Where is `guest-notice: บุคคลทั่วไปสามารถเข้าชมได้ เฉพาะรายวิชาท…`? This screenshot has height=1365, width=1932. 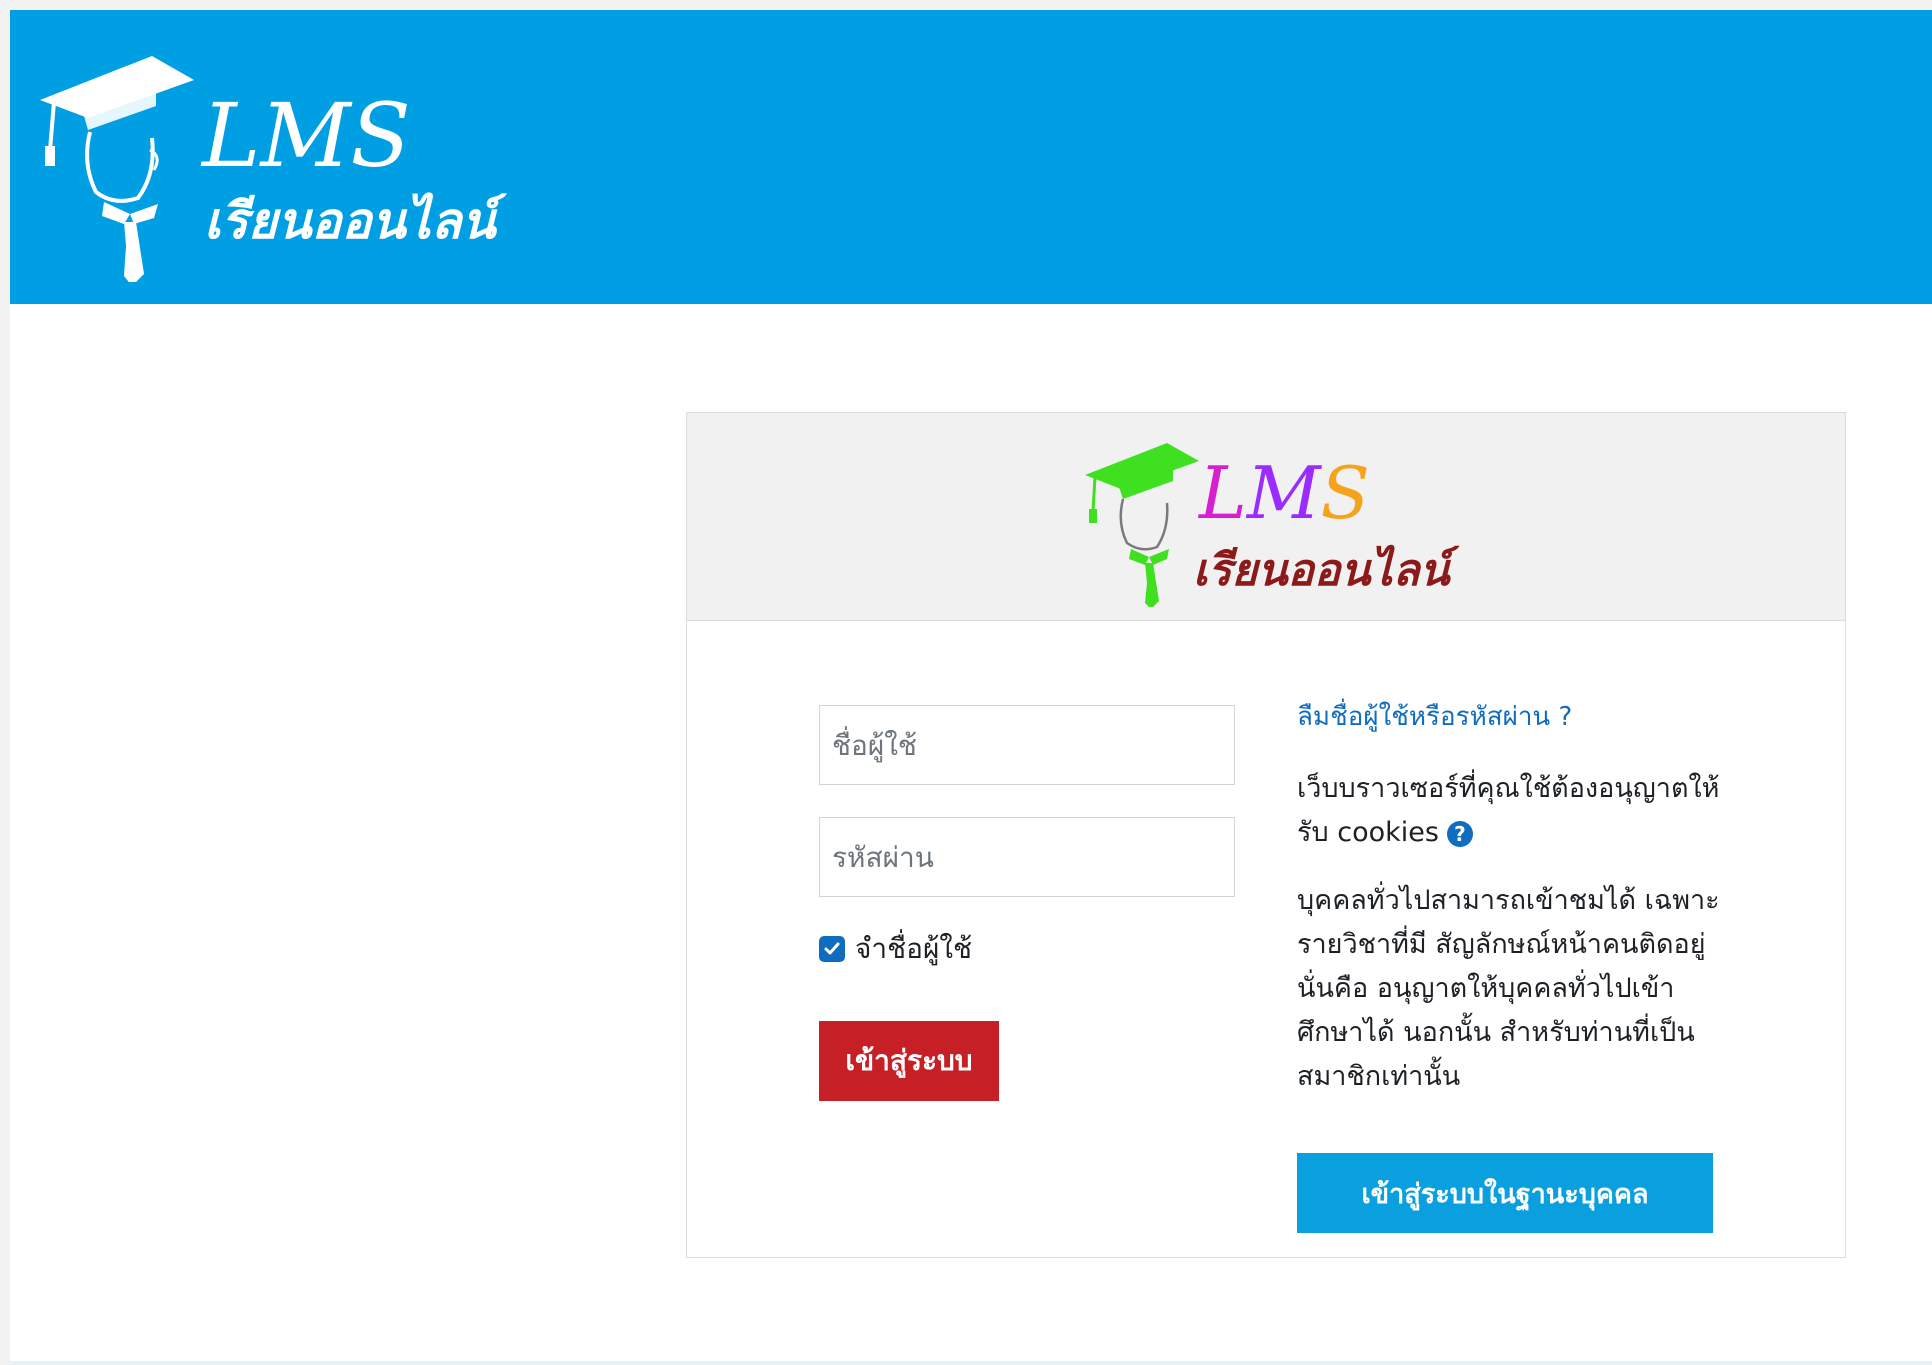
guest-notice: บุคคลทั่วไปสามารถเข้าชมได้ เฉพาะรายวิชาท… is located at coordinates (1508, 988).